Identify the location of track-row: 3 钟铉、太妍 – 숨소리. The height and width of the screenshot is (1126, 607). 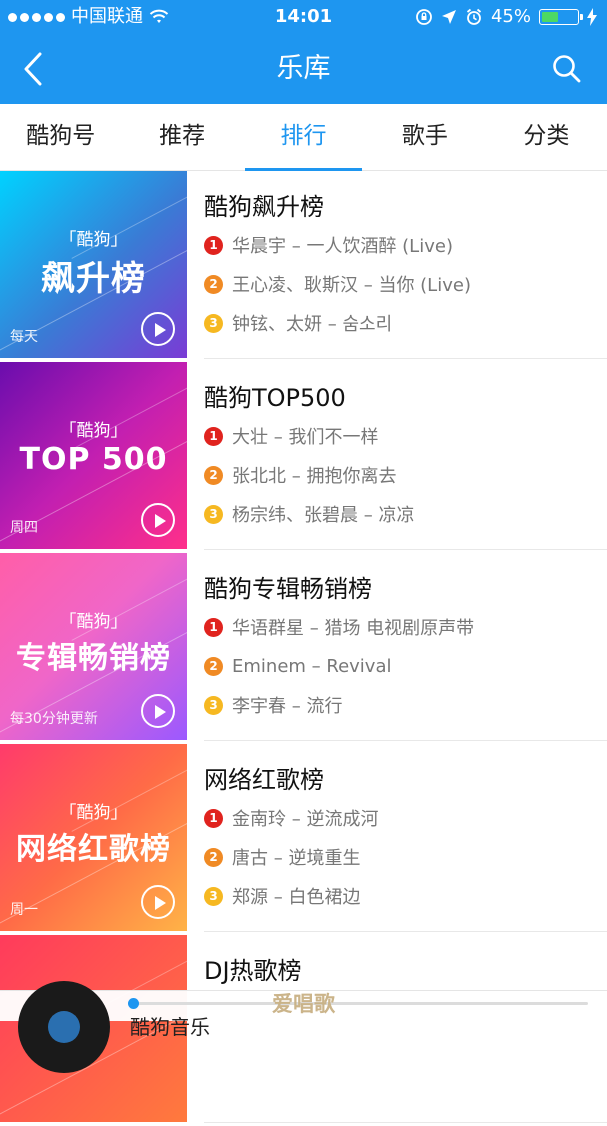
(298, 323).